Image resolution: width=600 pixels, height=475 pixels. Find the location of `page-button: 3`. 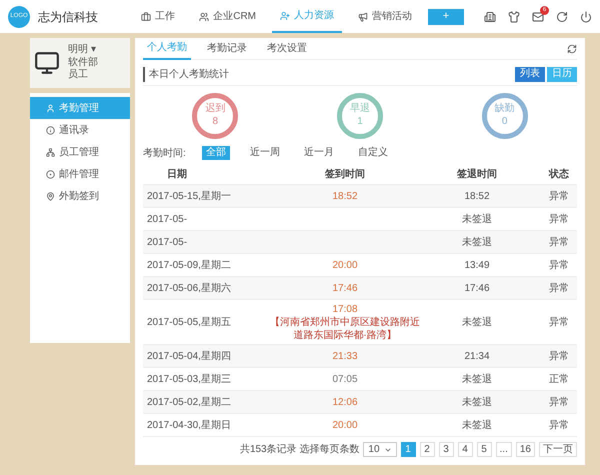

page-button: 3 is located at coordinates (446, 450).